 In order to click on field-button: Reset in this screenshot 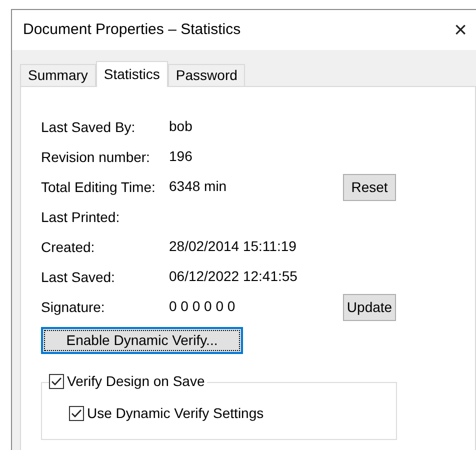, I will do `click(369, 187)`.